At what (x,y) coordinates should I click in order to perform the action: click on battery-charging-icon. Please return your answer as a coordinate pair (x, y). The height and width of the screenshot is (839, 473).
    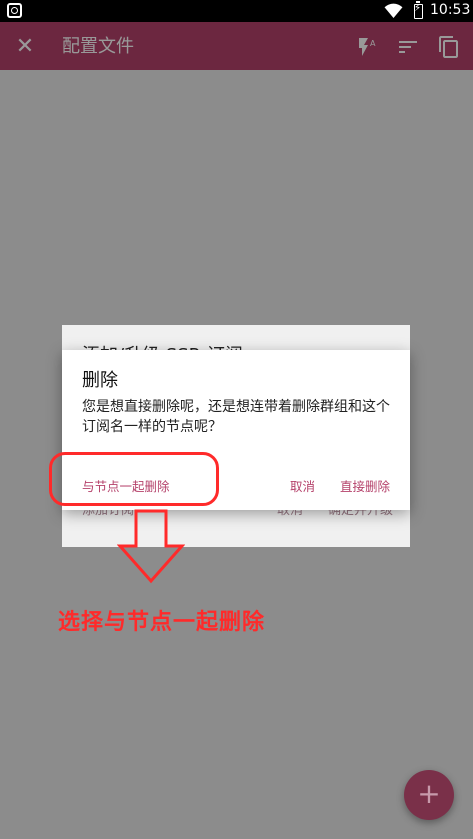
    Looking at the image, I should click on (418, 10).